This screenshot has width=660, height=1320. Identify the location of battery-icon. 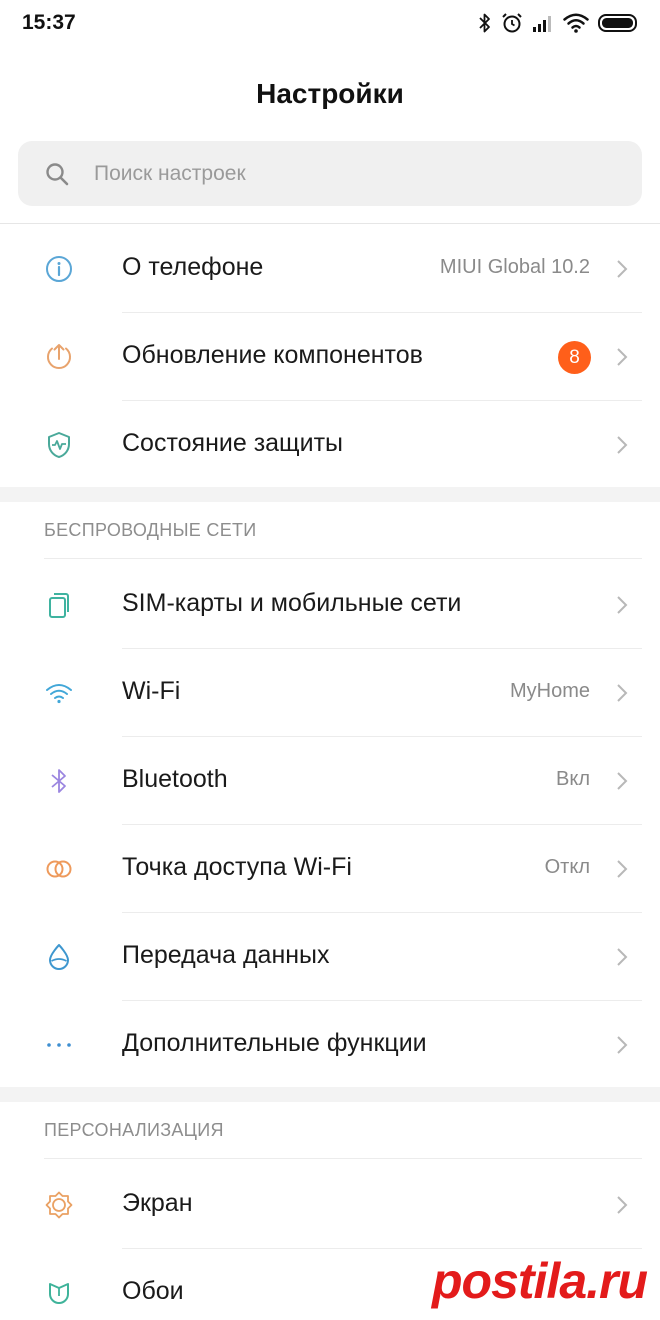
(618, 23).